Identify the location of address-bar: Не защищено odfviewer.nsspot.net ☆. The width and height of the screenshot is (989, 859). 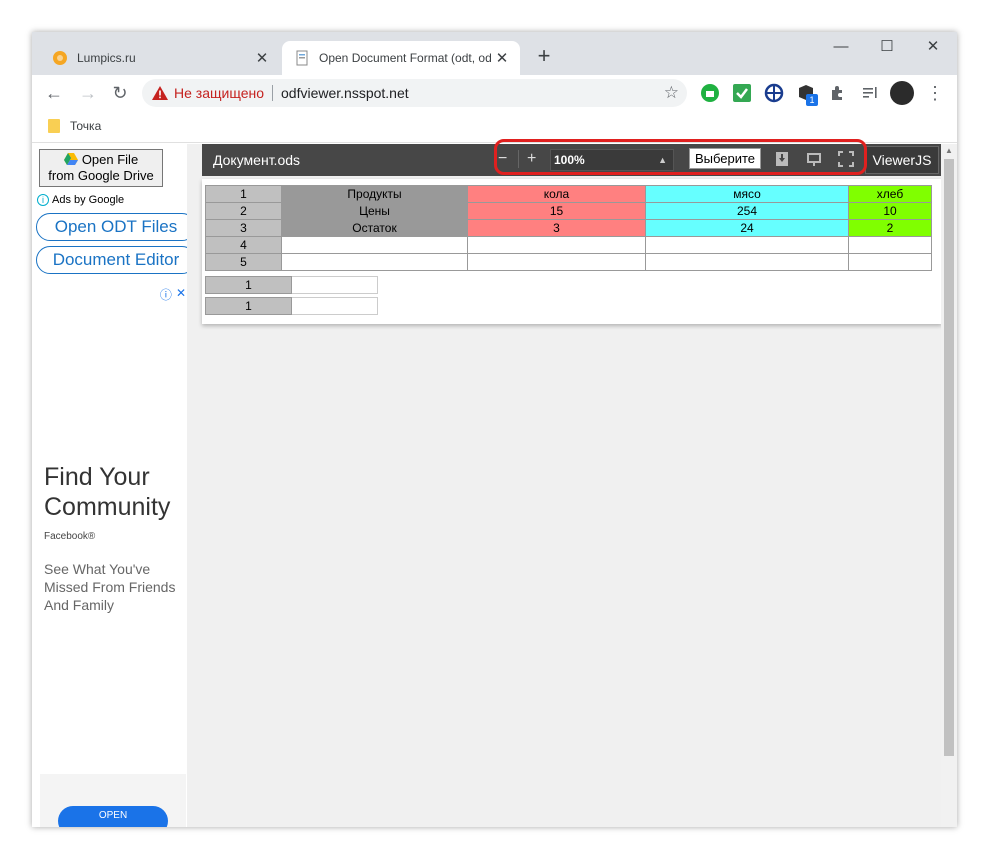
(414, 93).